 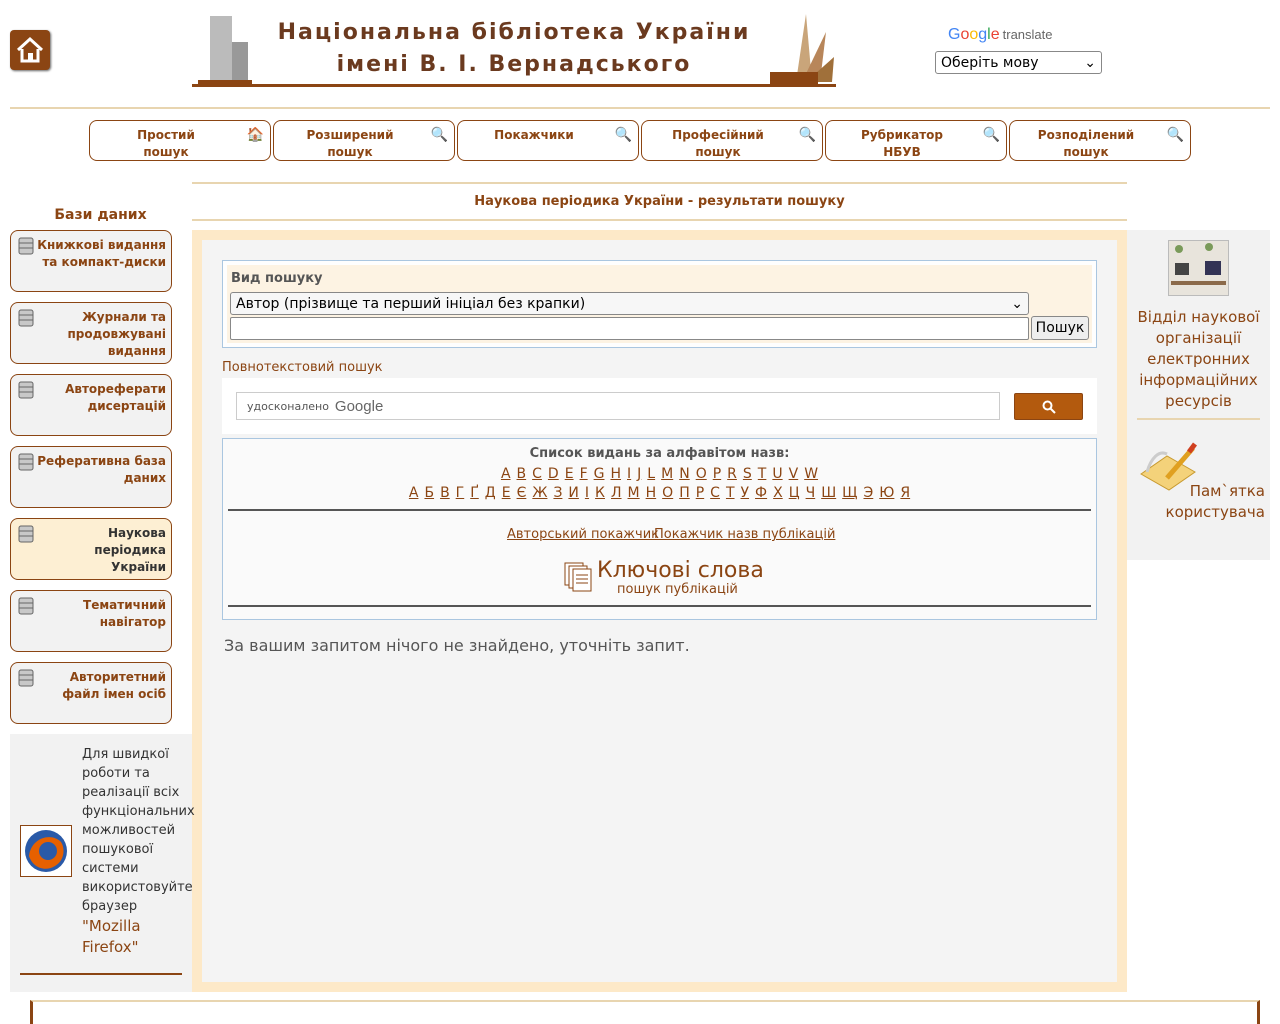 What do you see at coordinates (414, 493) in the screenshot?
I see `alphabet-letter-link: А` at bounding box center [414, 493].